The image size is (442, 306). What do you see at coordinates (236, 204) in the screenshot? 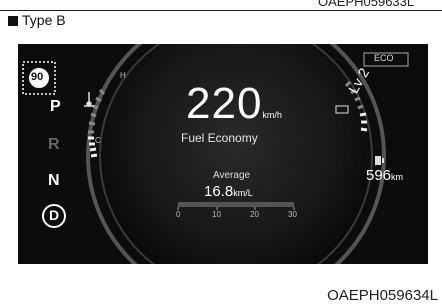
I see `economy-bar-track` at bounding box center [236, 204].